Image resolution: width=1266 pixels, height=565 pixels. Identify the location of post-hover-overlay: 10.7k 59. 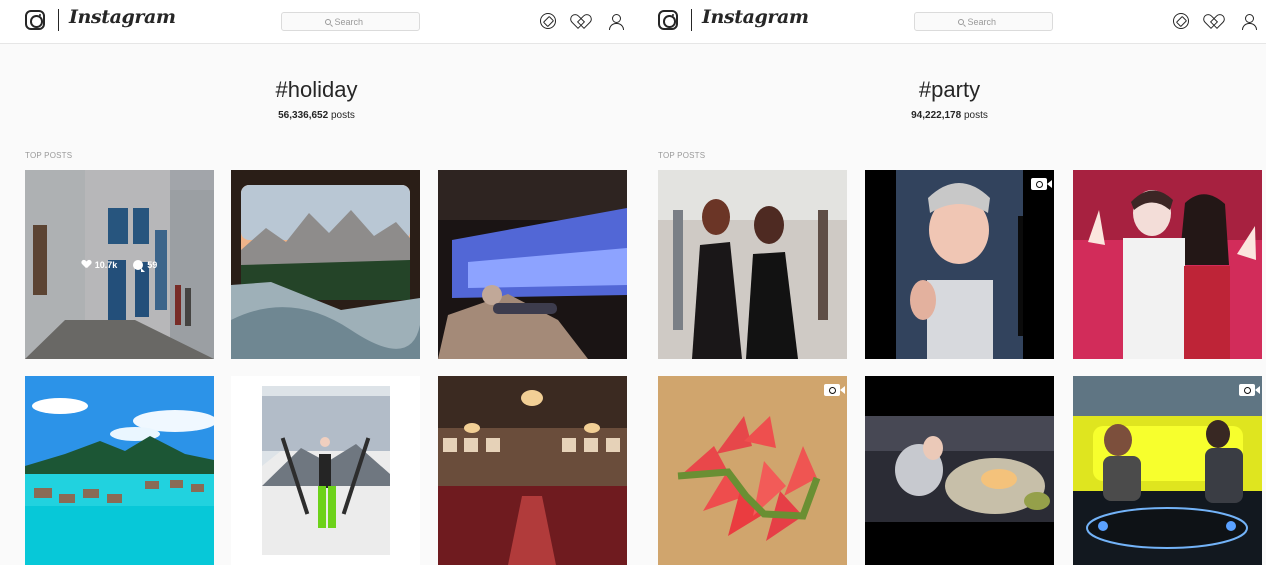
(119, 264).